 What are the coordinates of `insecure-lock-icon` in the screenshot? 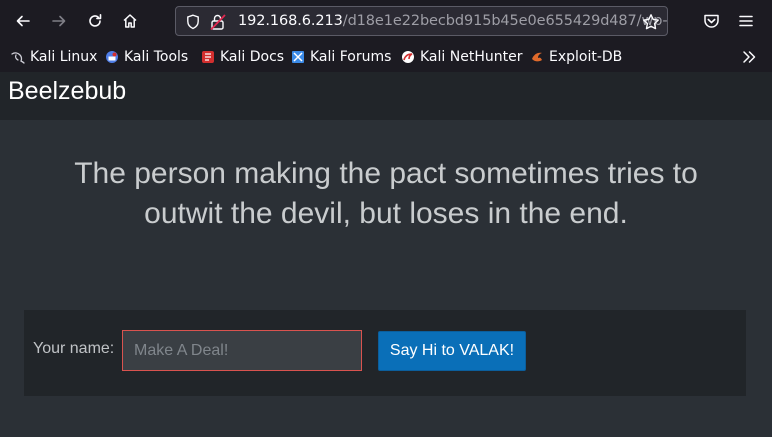 It's located at (218, 22).